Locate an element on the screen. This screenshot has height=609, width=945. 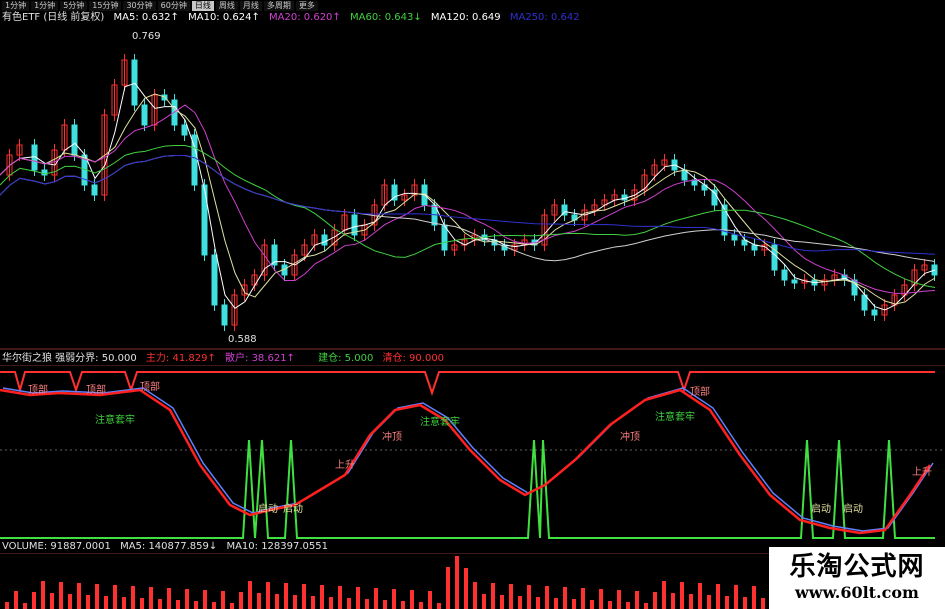
ma20-label: MA20: 0.620↑ is located at coordinates (305, 17).